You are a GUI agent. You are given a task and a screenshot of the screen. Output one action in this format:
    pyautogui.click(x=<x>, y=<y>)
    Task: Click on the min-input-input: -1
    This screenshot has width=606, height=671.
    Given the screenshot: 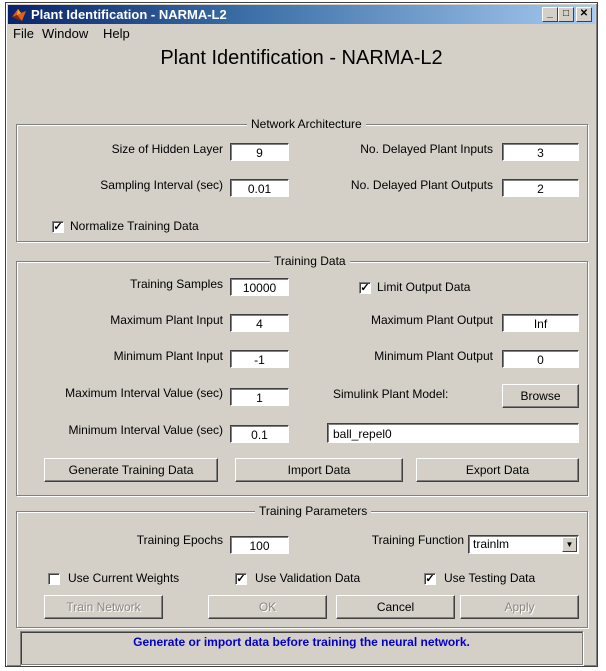 What is the action you would take?
    pyautogui.click(x=259, y=359)
    